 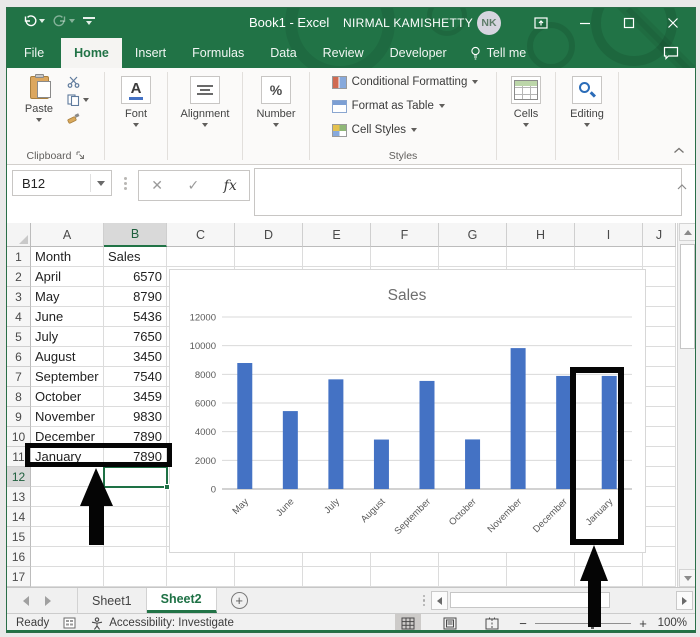 What do you see at coordinates (135, 277) in the screenshot?
I see `cell-B2: 6570` at bounding box center [135, 277].